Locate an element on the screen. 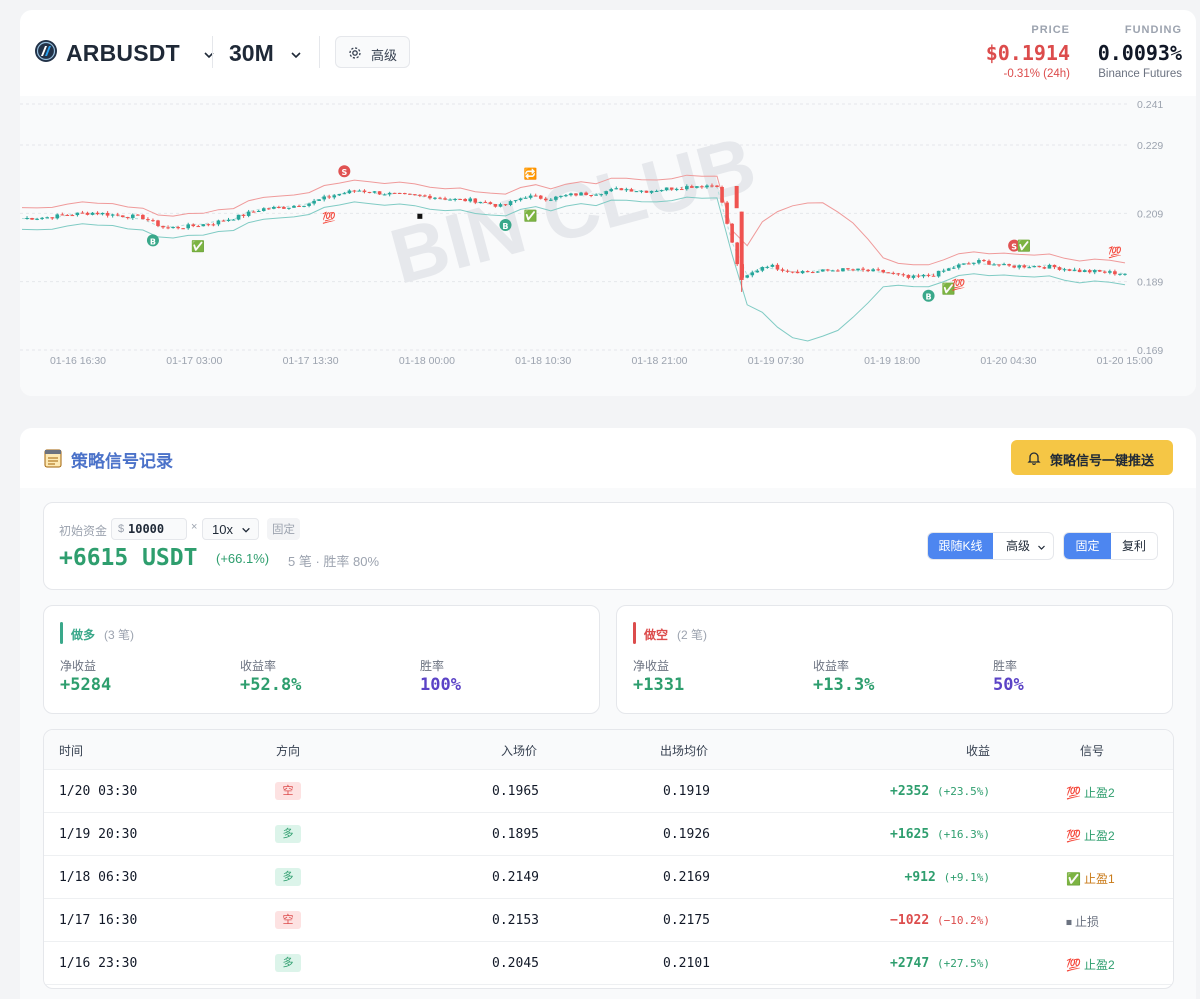  follow-kline-button: 跟随K线 is located at coordinates (960, 546).